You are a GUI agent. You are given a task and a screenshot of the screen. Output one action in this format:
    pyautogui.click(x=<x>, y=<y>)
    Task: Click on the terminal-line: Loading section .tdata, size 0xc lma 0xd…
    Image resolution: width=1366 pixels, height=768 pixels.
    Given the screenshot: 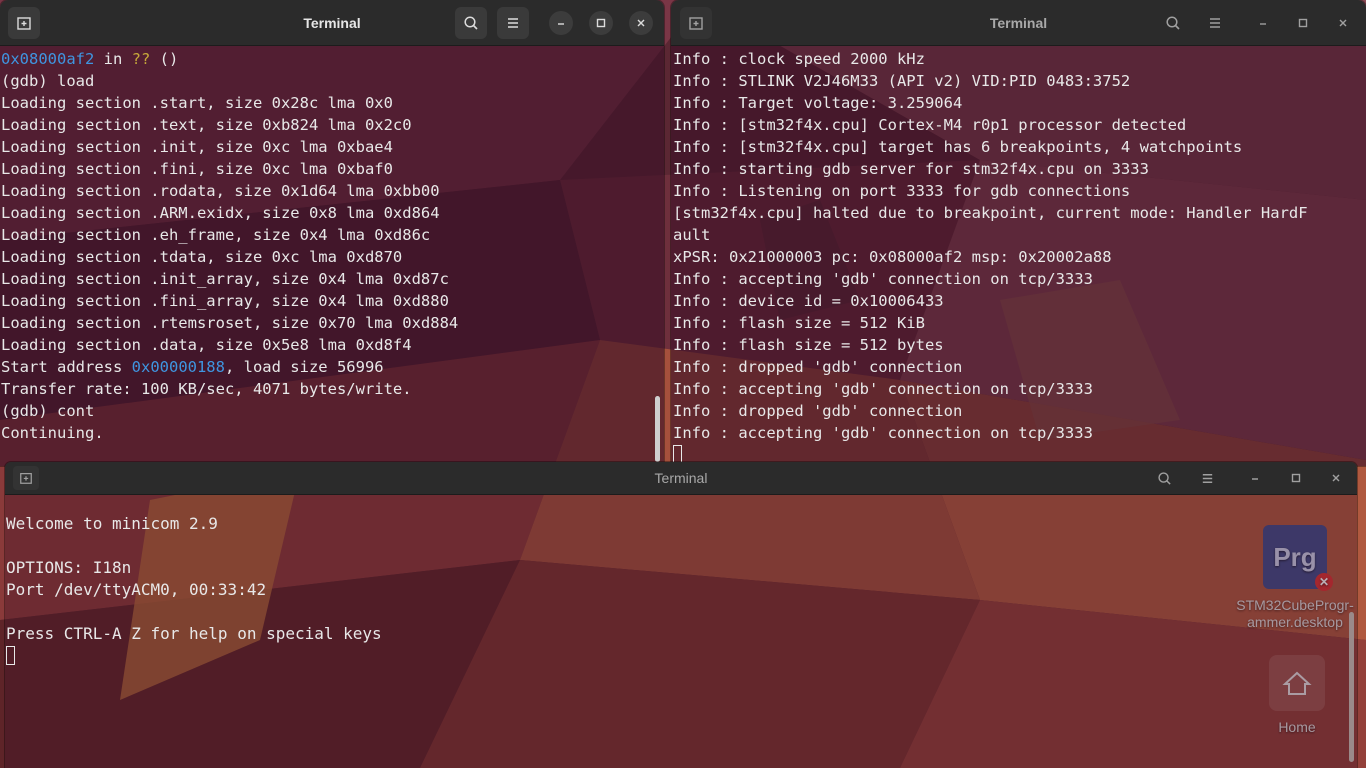 What is the action you would take?
    pyautogui.click(x=332, y=257)
    